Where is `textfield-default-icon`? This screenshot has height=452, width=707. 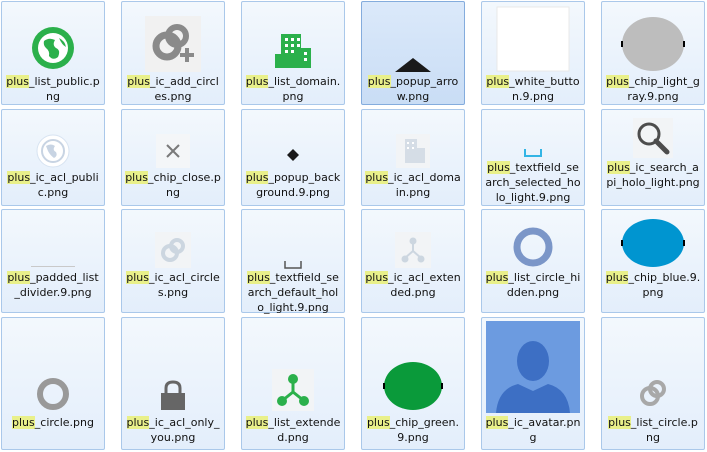
textfield-default-icon is located at coordinates (293, 265).